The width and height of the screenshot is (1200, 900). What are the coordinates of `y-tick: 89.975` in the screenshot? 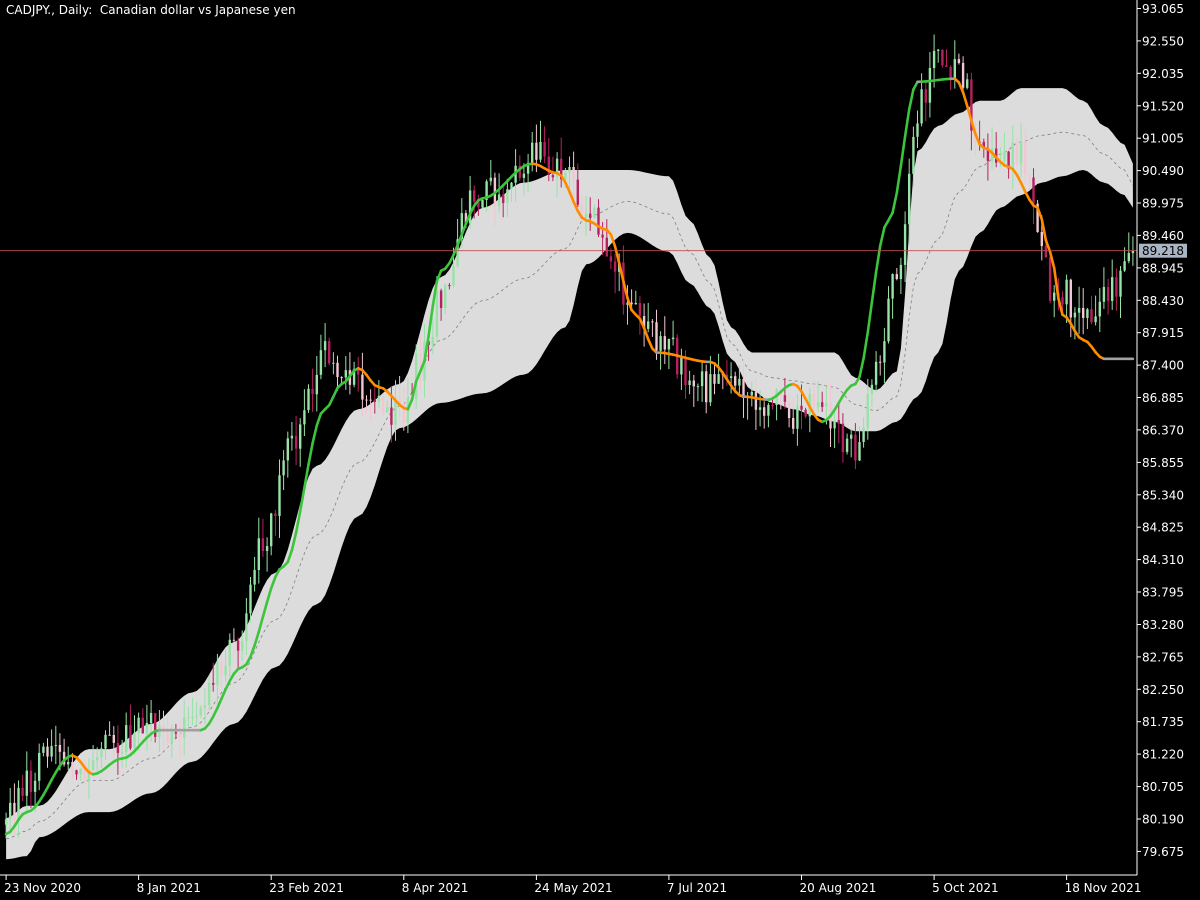 It's located at (1160, 204).